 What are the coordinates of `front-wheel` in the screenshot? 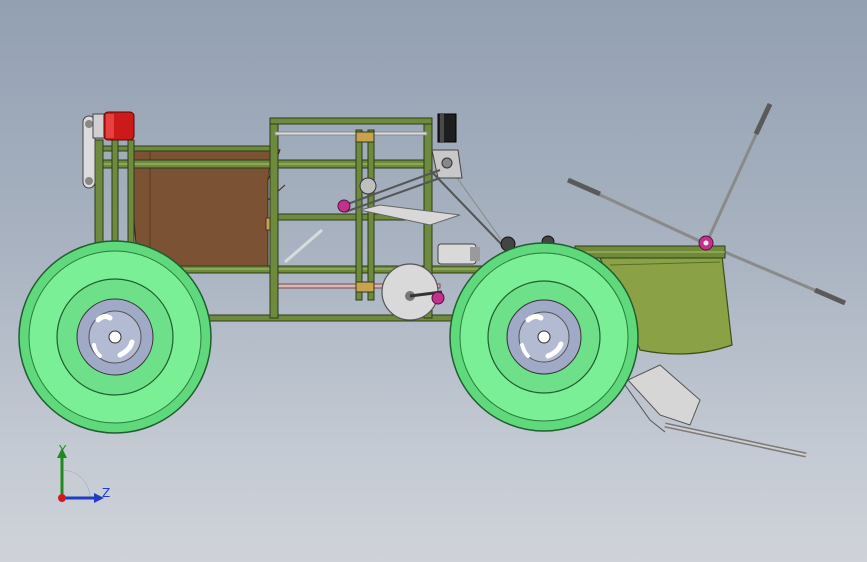 It's located at (544, 337).